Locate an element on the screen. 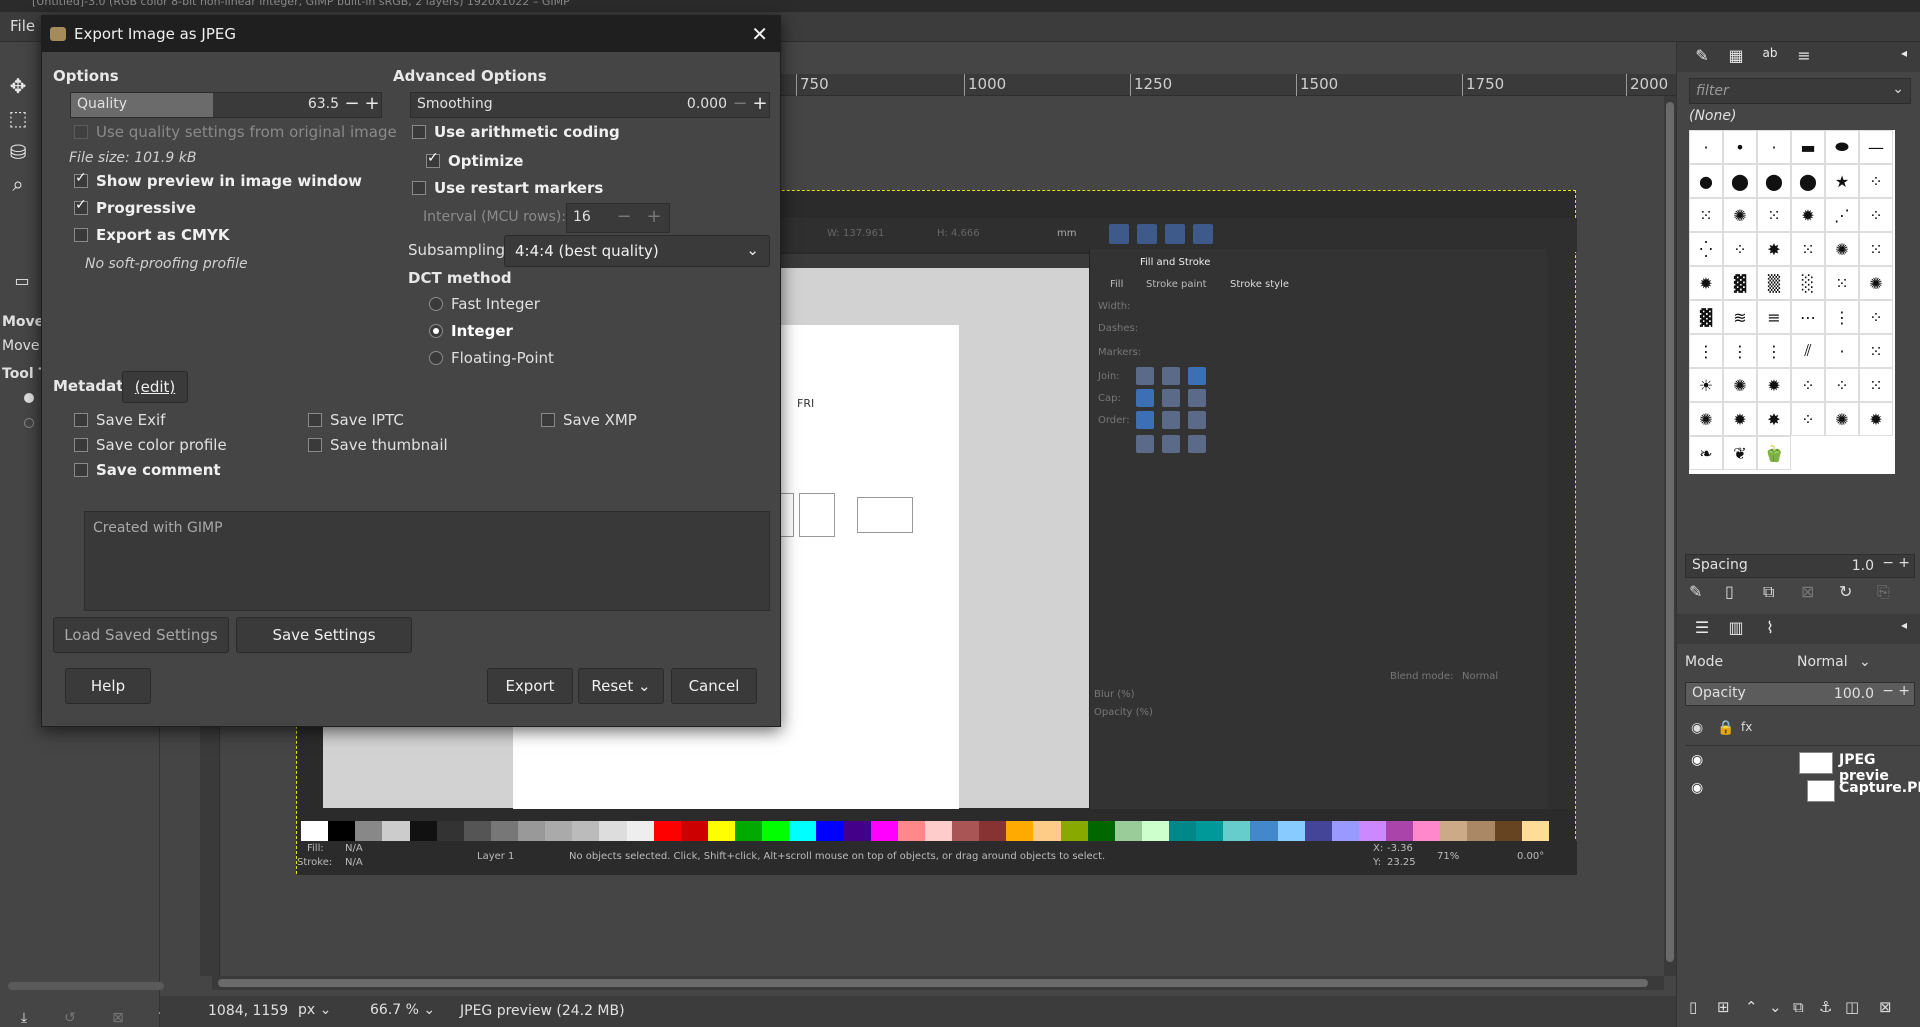  close-icon: ✕ is located at coordinates (759, 34).